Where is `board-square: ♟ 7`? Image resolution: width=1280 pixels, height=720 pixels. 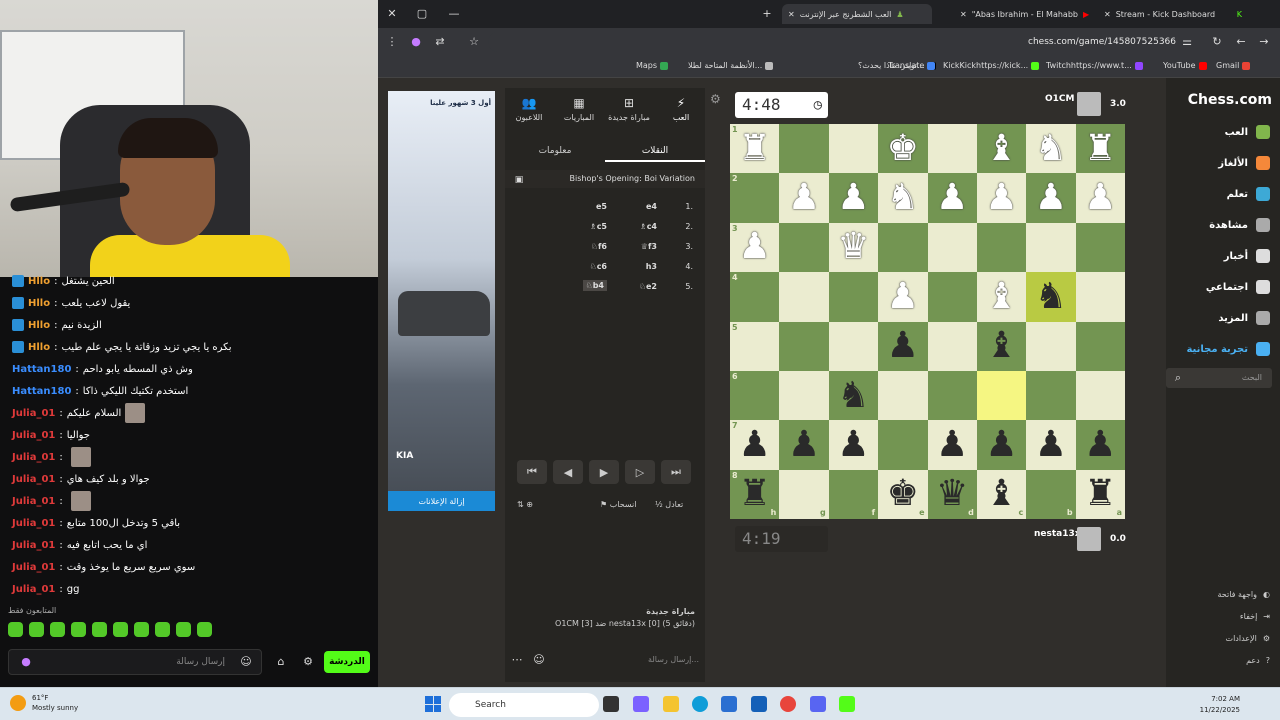 board-square: ♟ 7 is located at coordinates (755, 445).